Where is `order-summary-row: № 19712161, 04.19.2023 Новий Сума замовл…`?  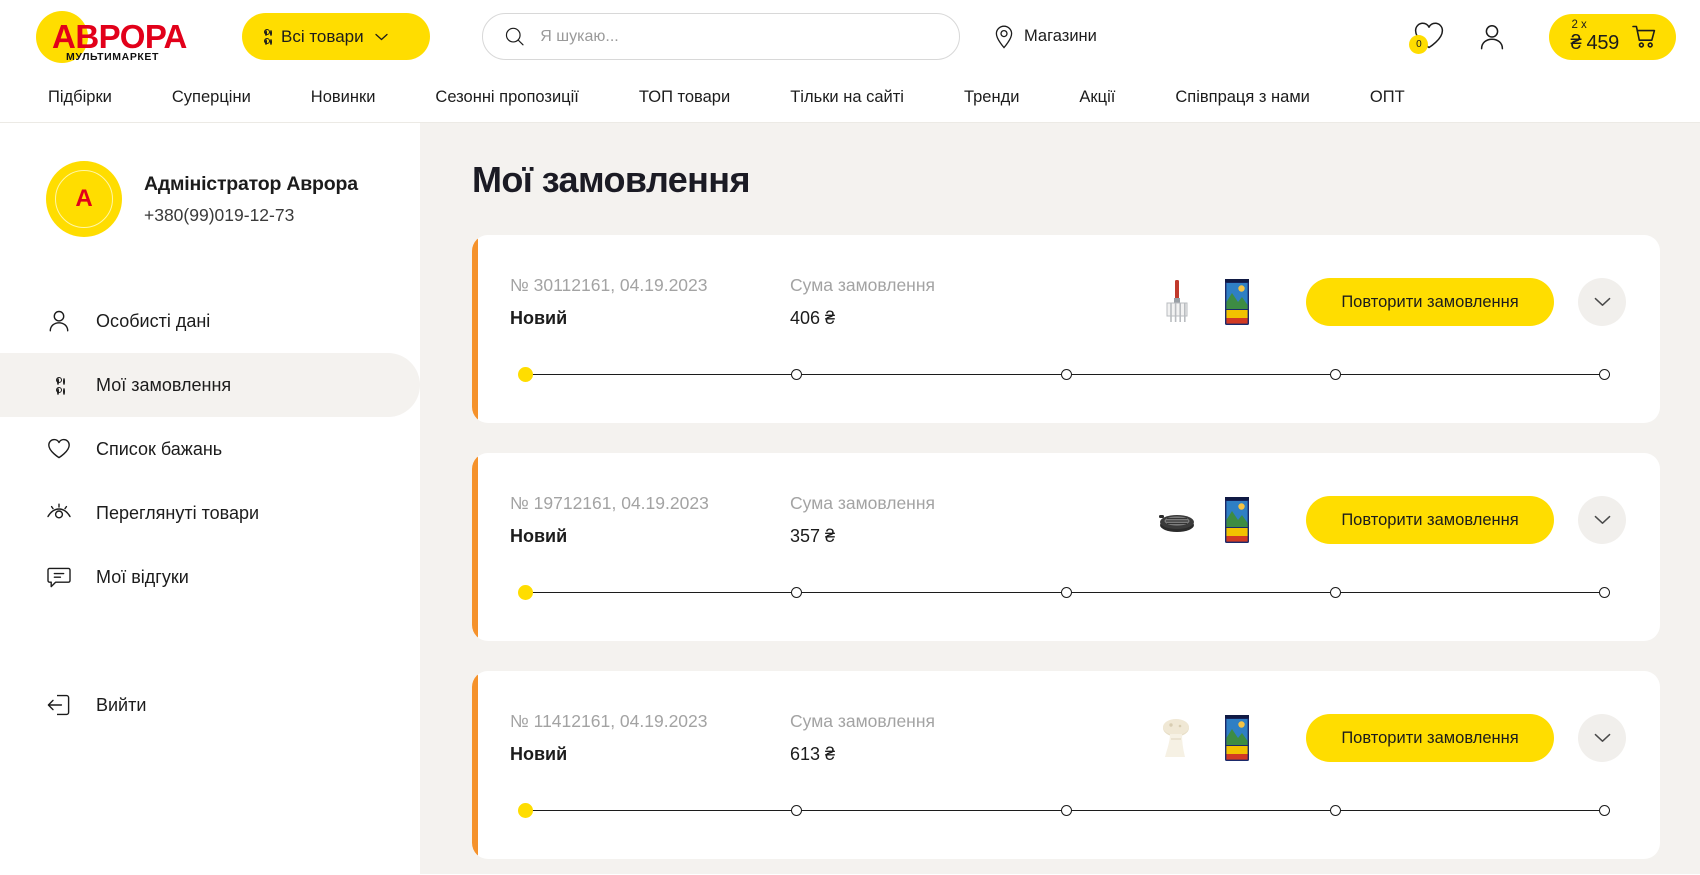
order-summary-row: № 19712161, 04.19.2023 Новий Сума замовл… is located at coordinates (1068, 517).